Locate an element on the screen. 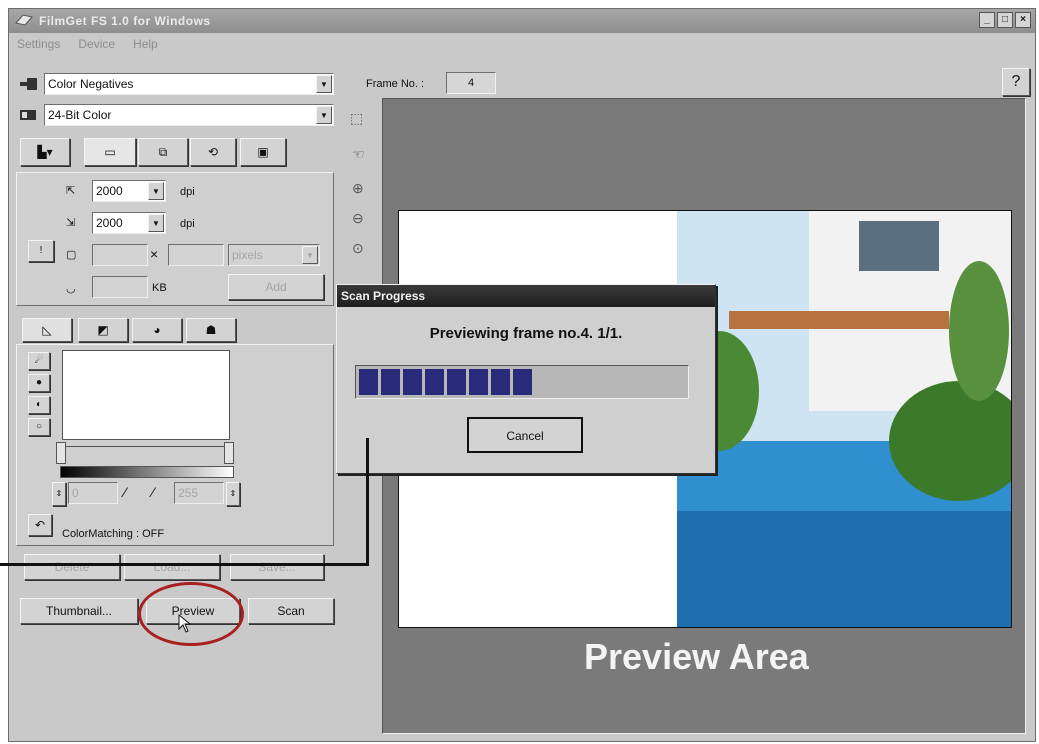 The height and width of the screenshot is (744, 1039). filesize-unit-label: KB is located at coordinates (159, 288).